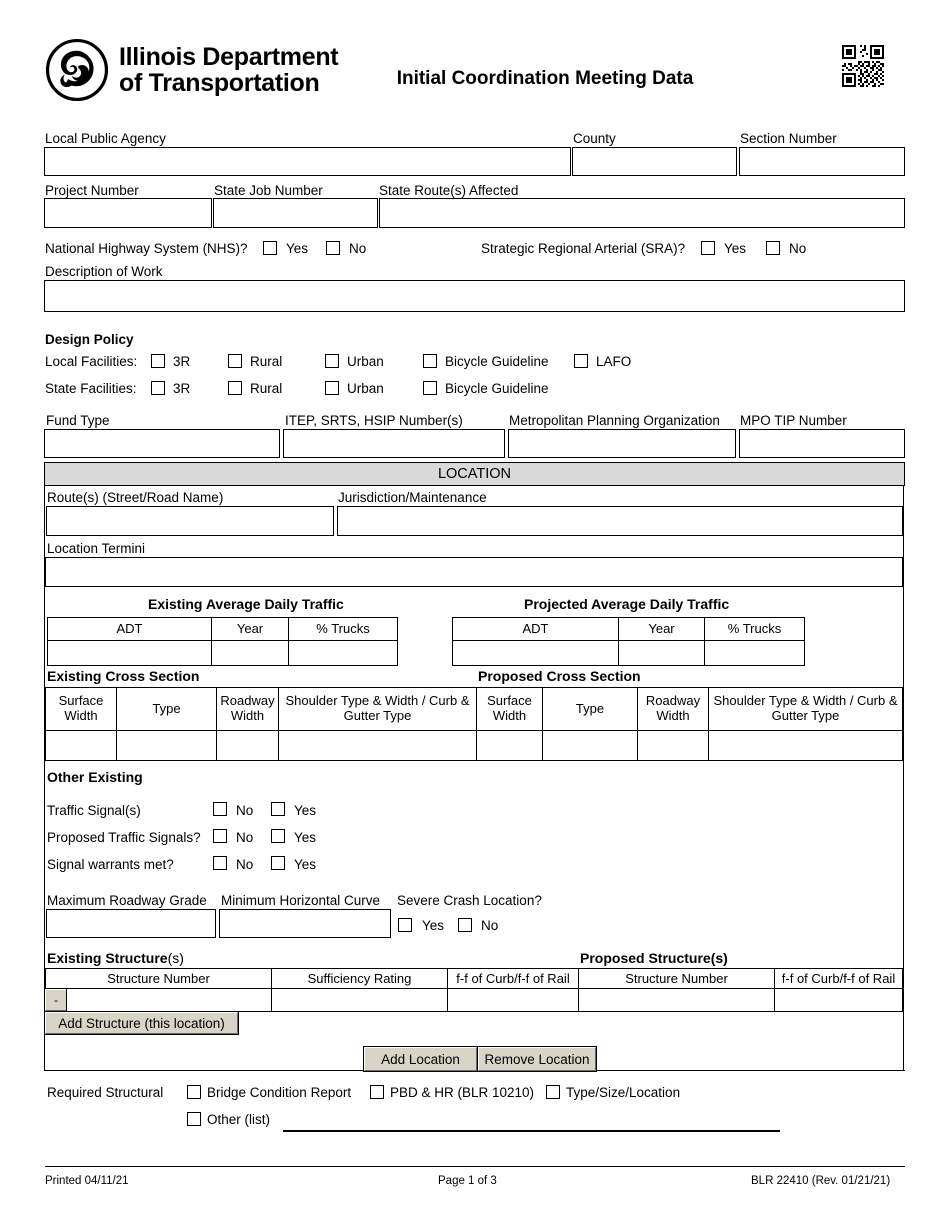 This screenshot has width=950, height=1230. Describe the element at coordinates (332, 388) in the screenshot. I see `state-urban-checkbox` at that location.